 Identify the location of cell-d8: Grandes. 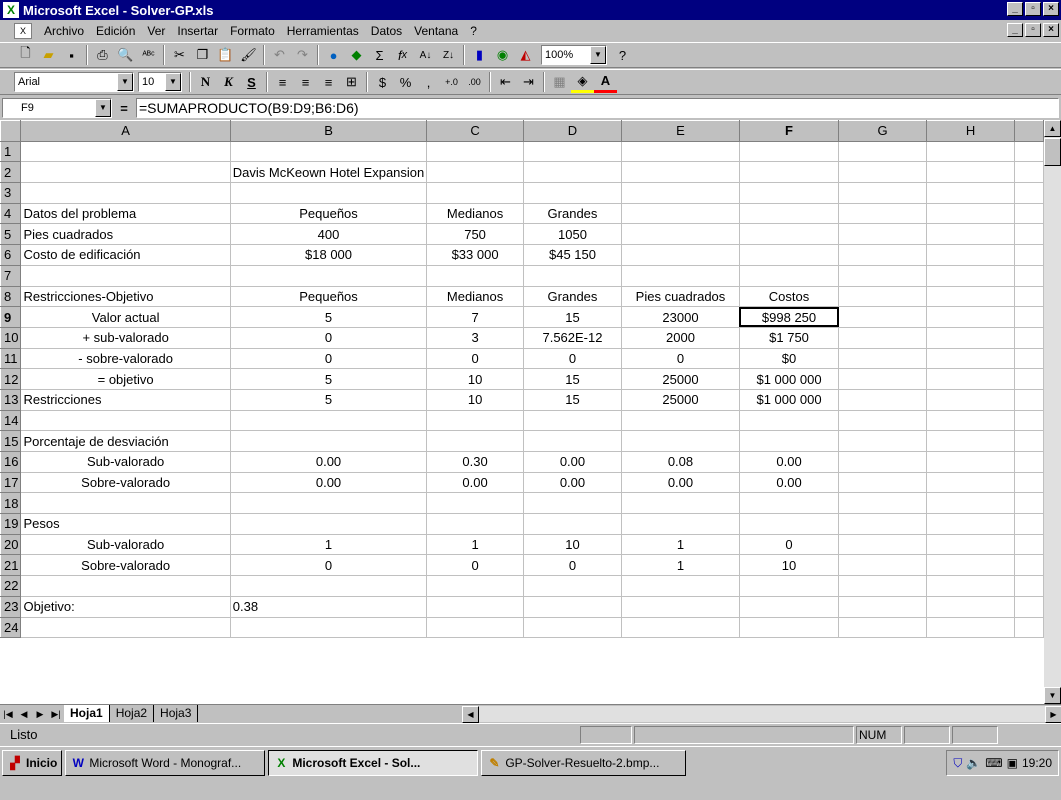
(572, 296).